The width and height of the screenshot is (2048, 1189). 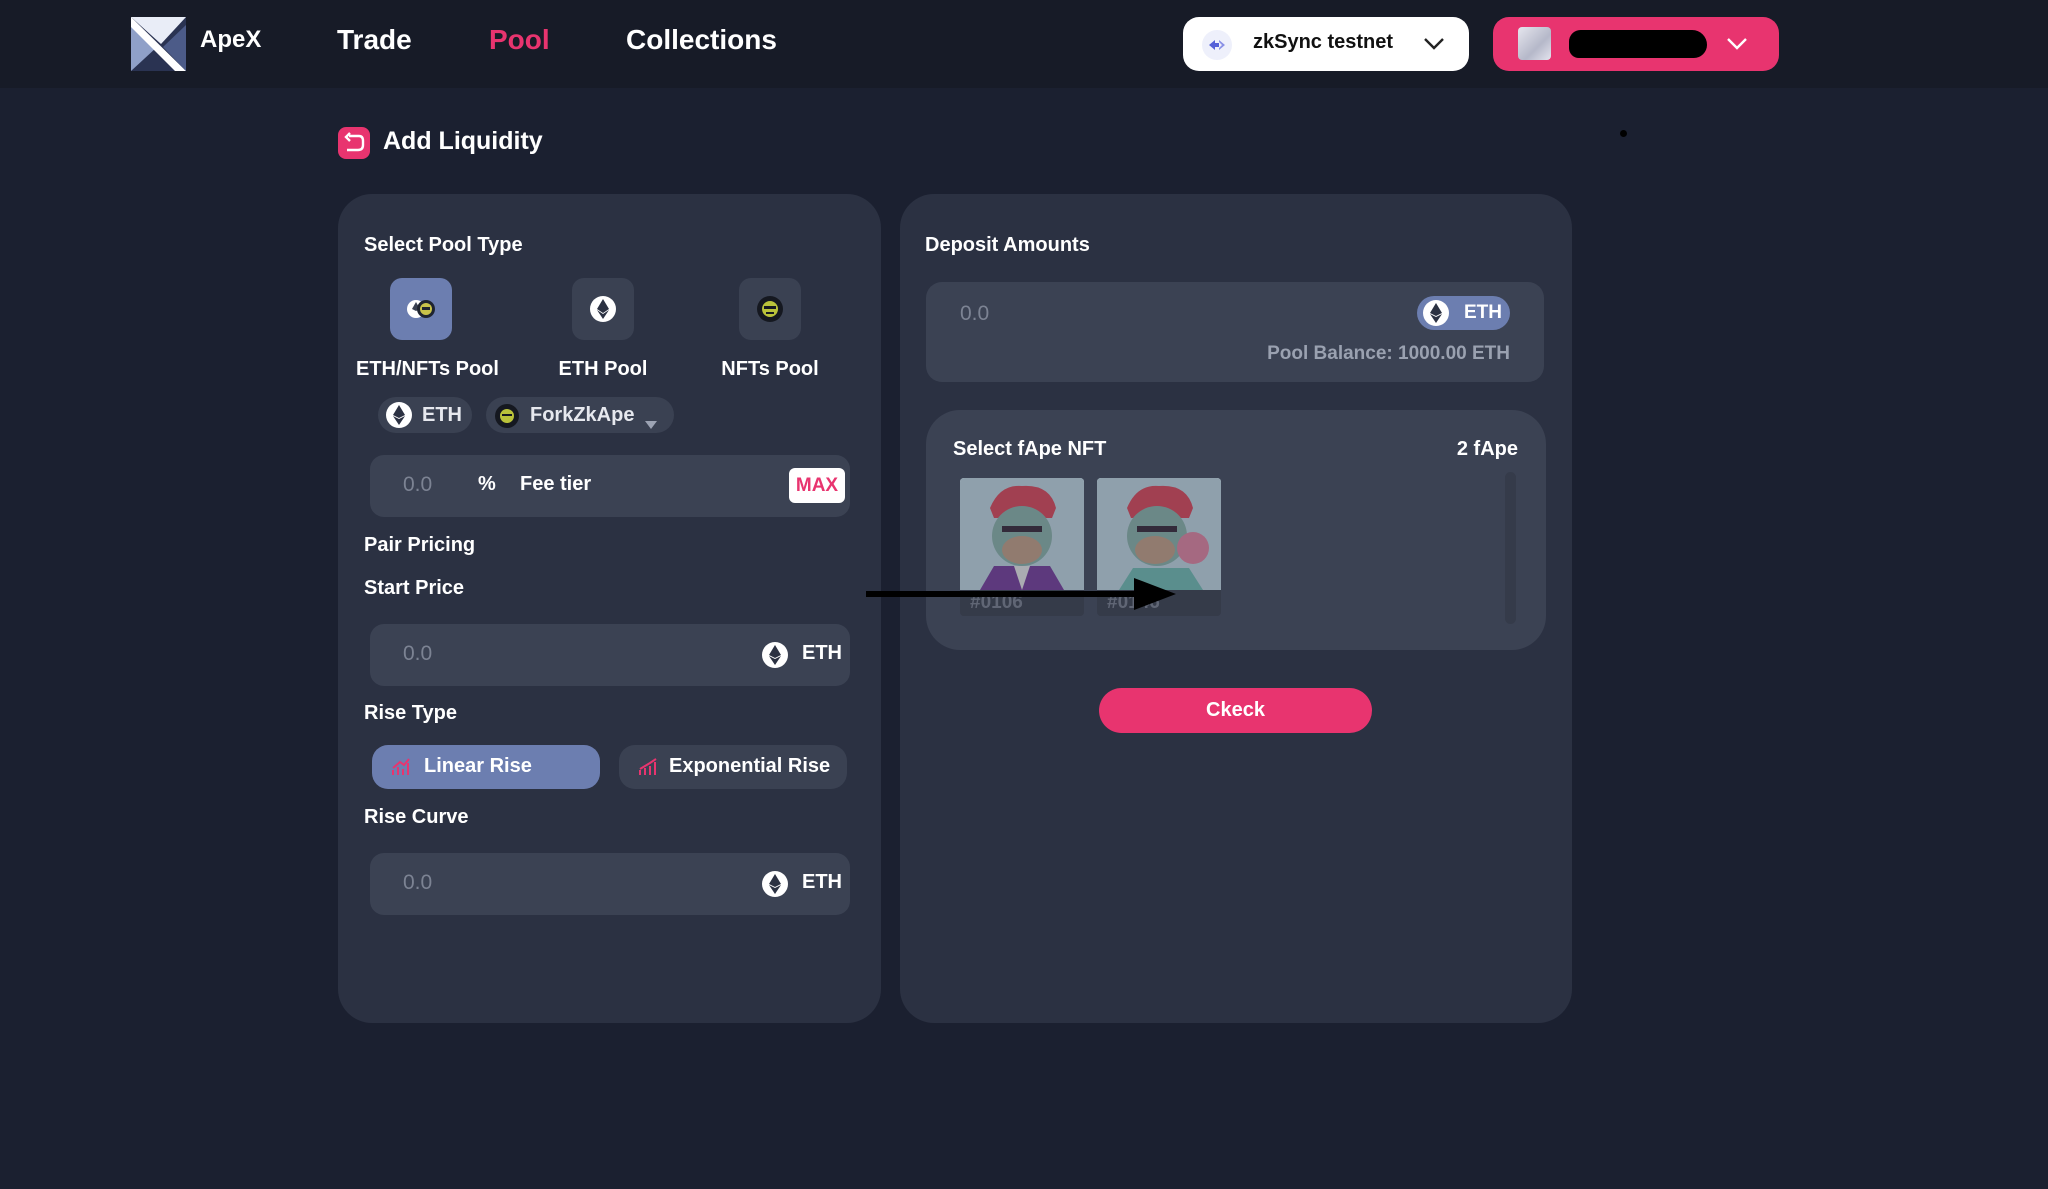 I want to click on page-title: Add Liquidity, so click(x=463, y=141).